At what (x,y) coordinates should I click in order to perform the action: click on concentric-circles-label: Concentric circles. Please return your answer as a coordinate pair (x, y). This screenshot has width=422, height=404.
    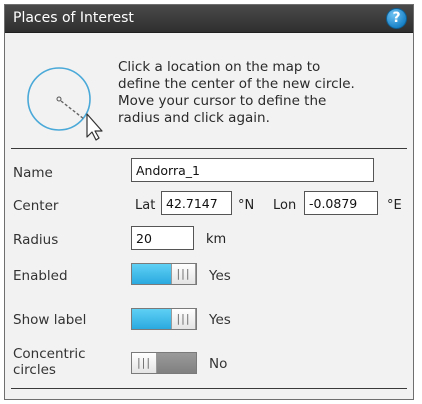
    Looking at the image, I should click on (49, 362).